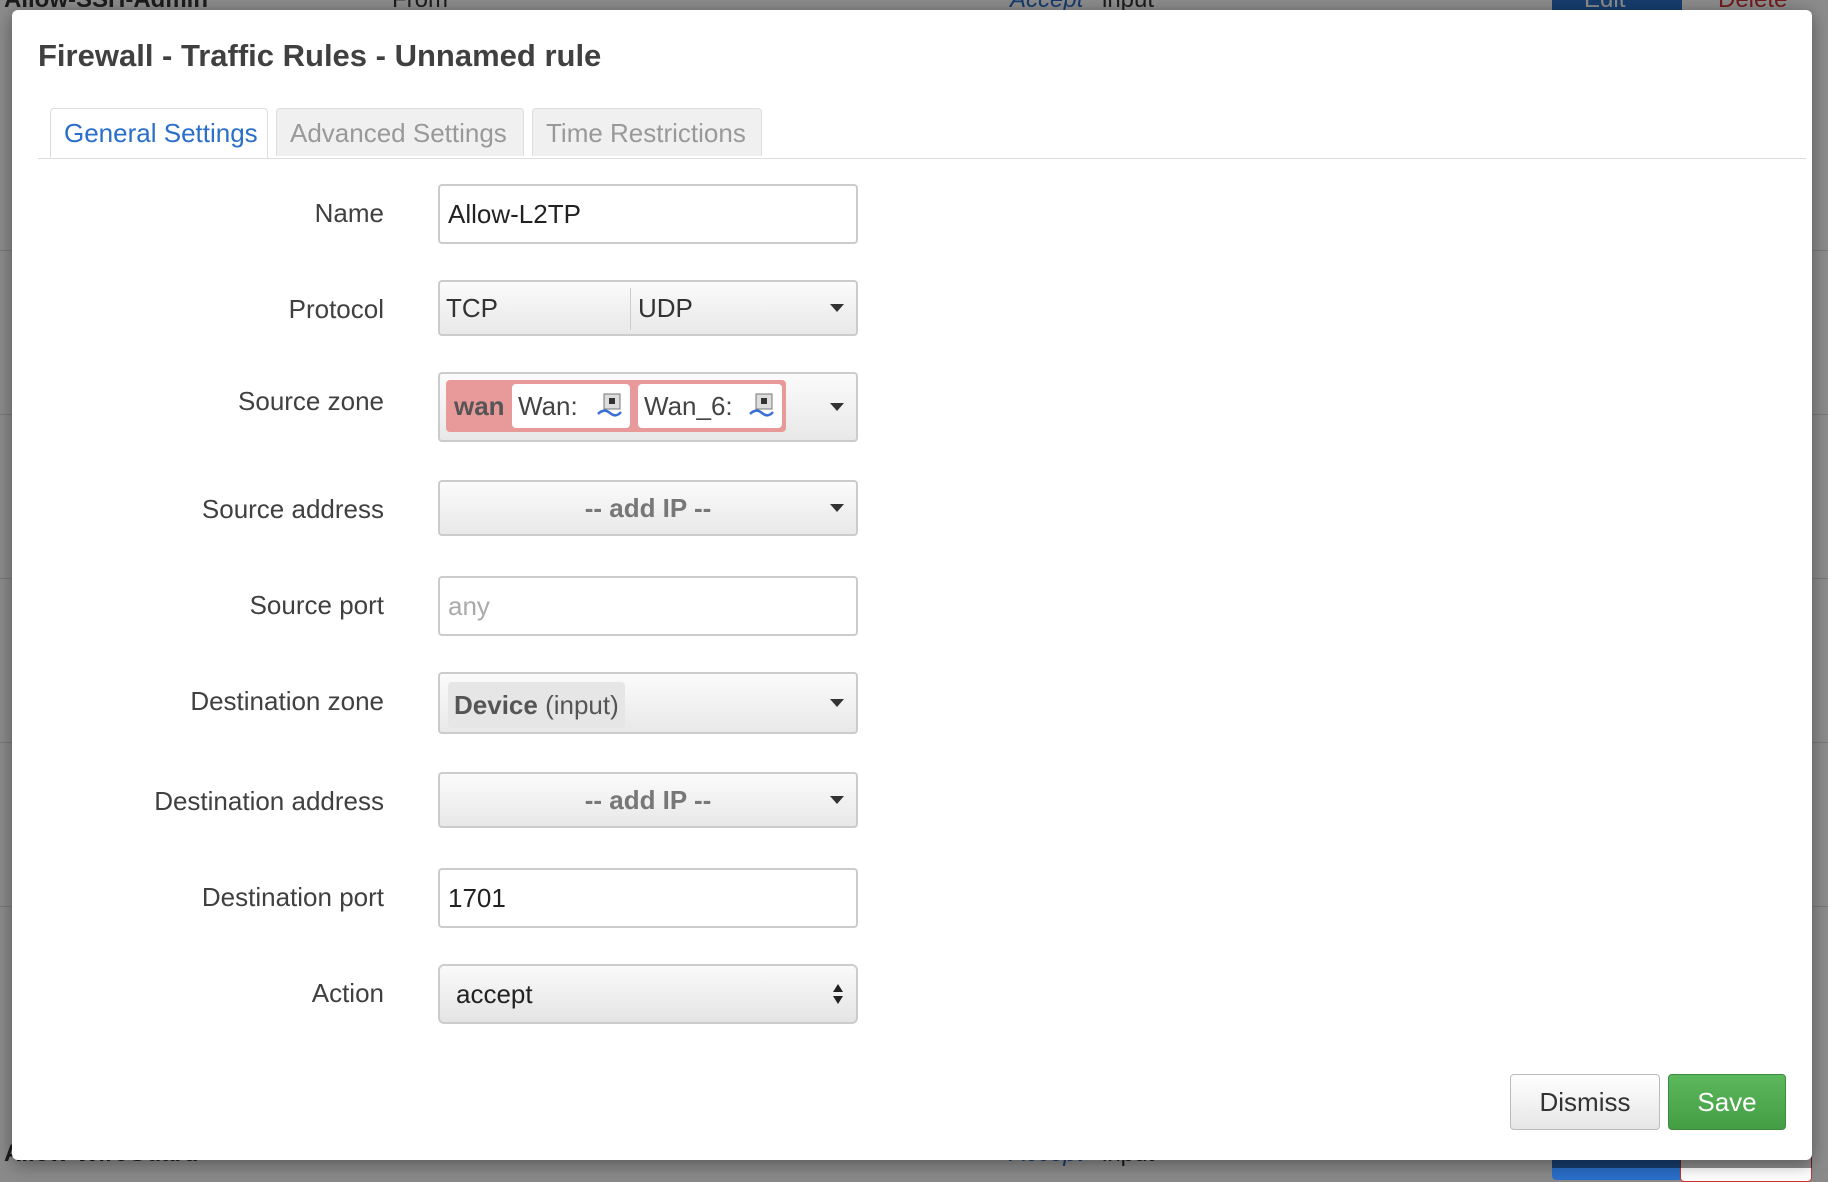  I want to click on interface-label: Wan_6:, so click(688, 406).